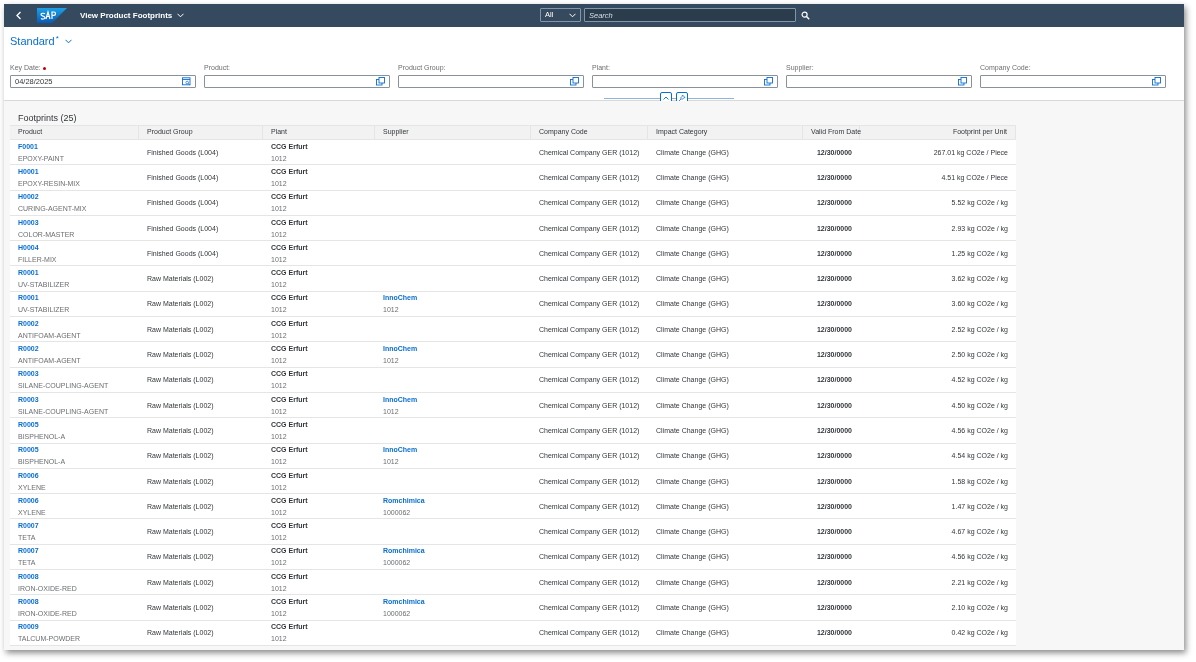  What do you see at coordinates (666, 98) in the screenshot?
I see `chevron-up-icon` at bounding box center [666, 98].